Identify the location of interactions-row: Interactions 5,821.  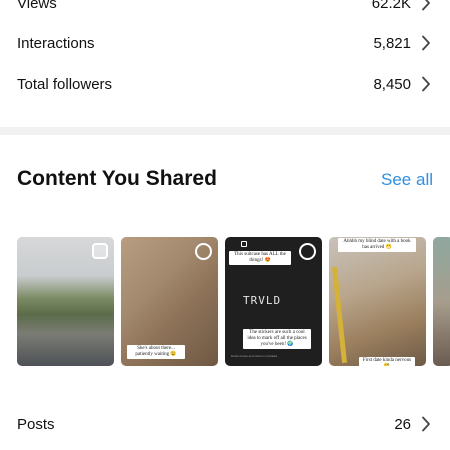
(225, 43).